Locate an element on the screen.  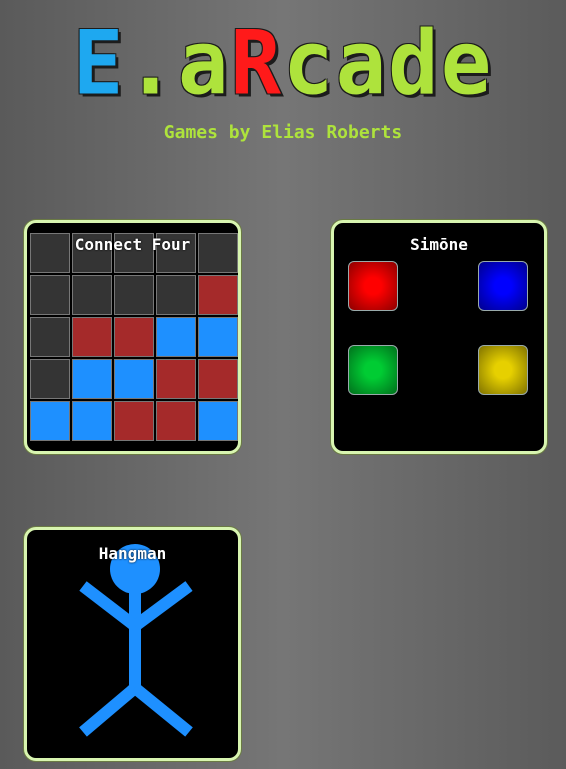
simone-yellow-pad is located at coordinates (503, 370).